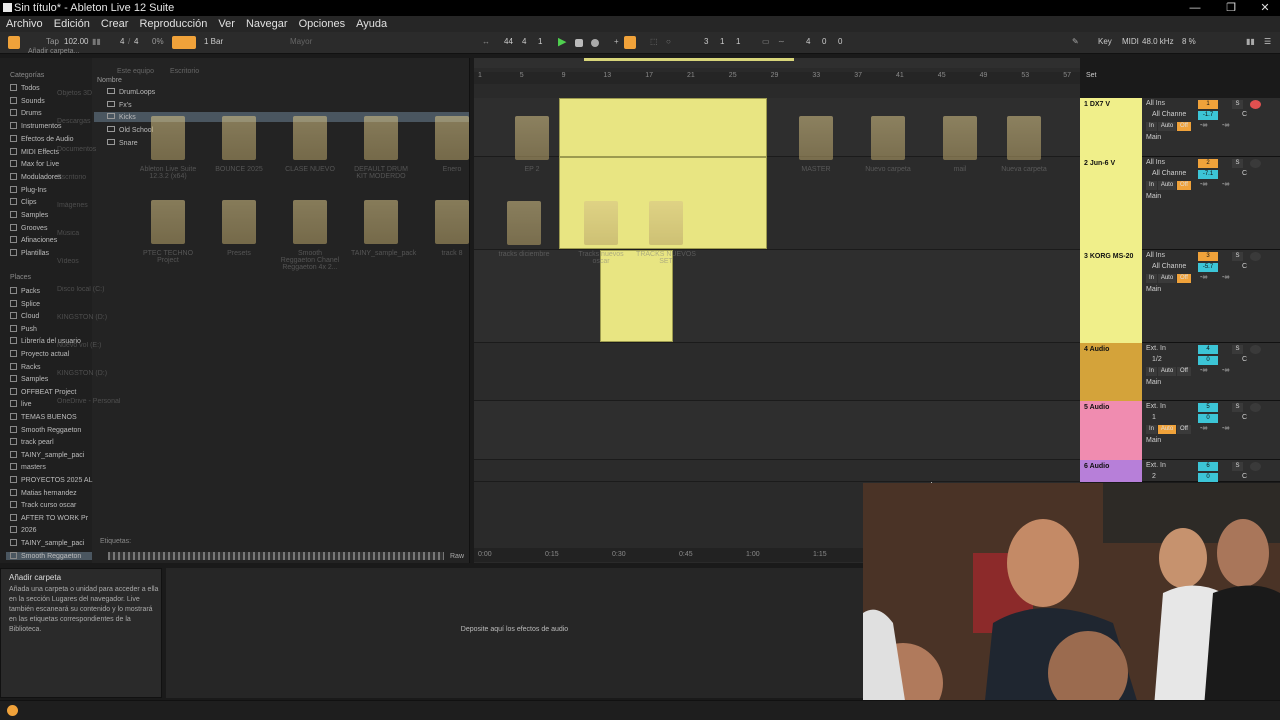 The width and height of the screenshot is (1280, 720). I want to click on place-item: Smooth Reggaeton, so click(45, 429).